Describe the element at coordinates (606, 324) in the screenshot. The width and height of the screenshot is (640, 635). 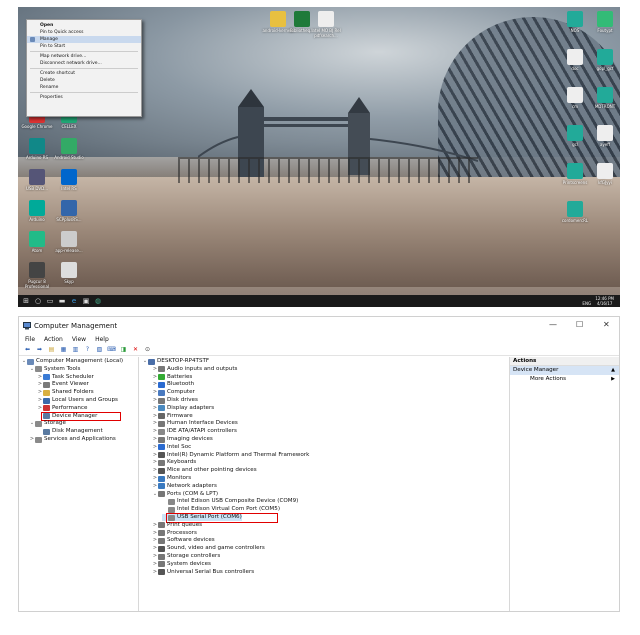
I see `close-button: ✕` at that location.